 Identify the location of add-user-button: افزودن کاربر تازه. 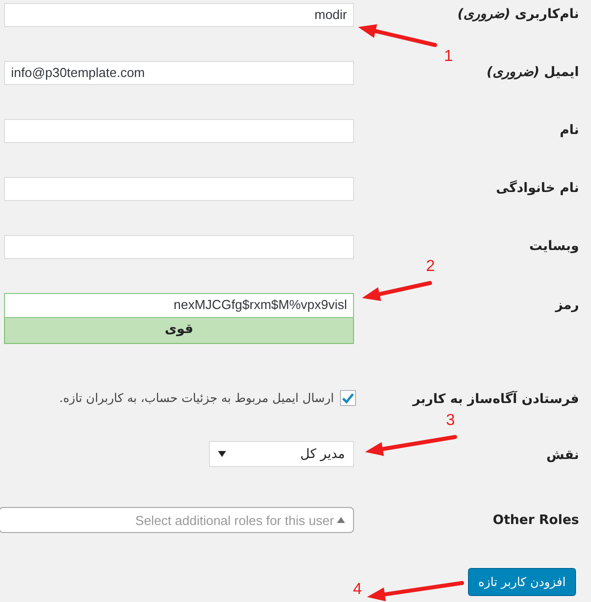
(522, 582).